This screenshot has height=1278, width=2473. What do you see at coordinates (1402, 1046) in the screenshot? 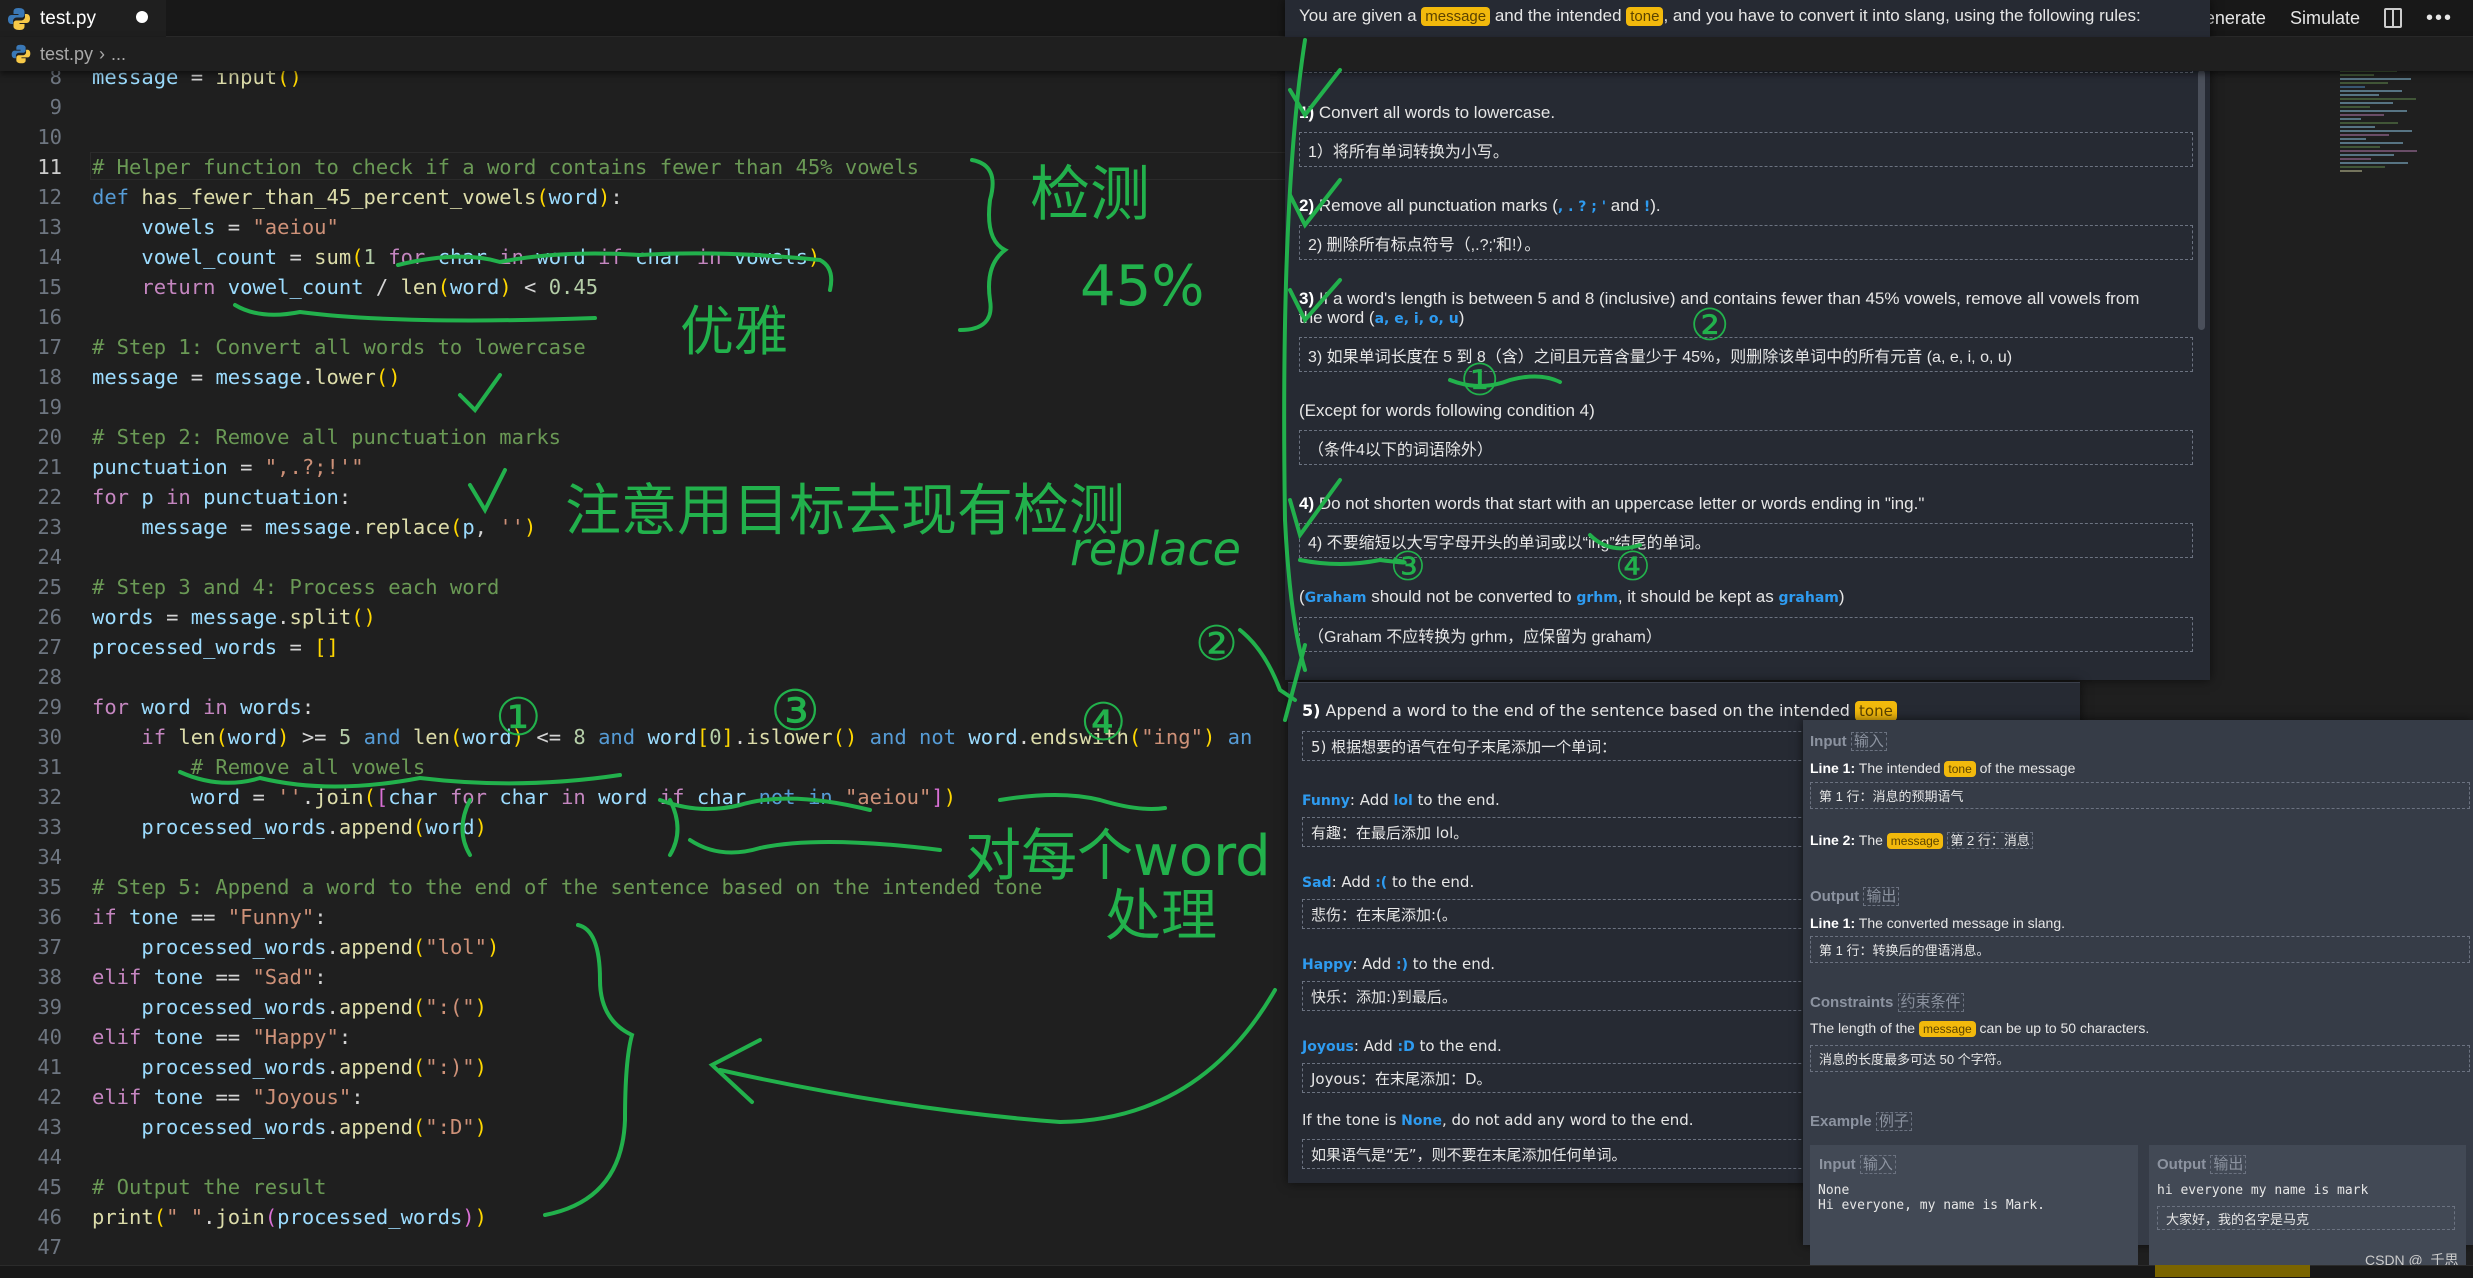
I see `tone-rule-joyous: Joyous: Add :D to the end.` at bounding box center [1402, 1046].